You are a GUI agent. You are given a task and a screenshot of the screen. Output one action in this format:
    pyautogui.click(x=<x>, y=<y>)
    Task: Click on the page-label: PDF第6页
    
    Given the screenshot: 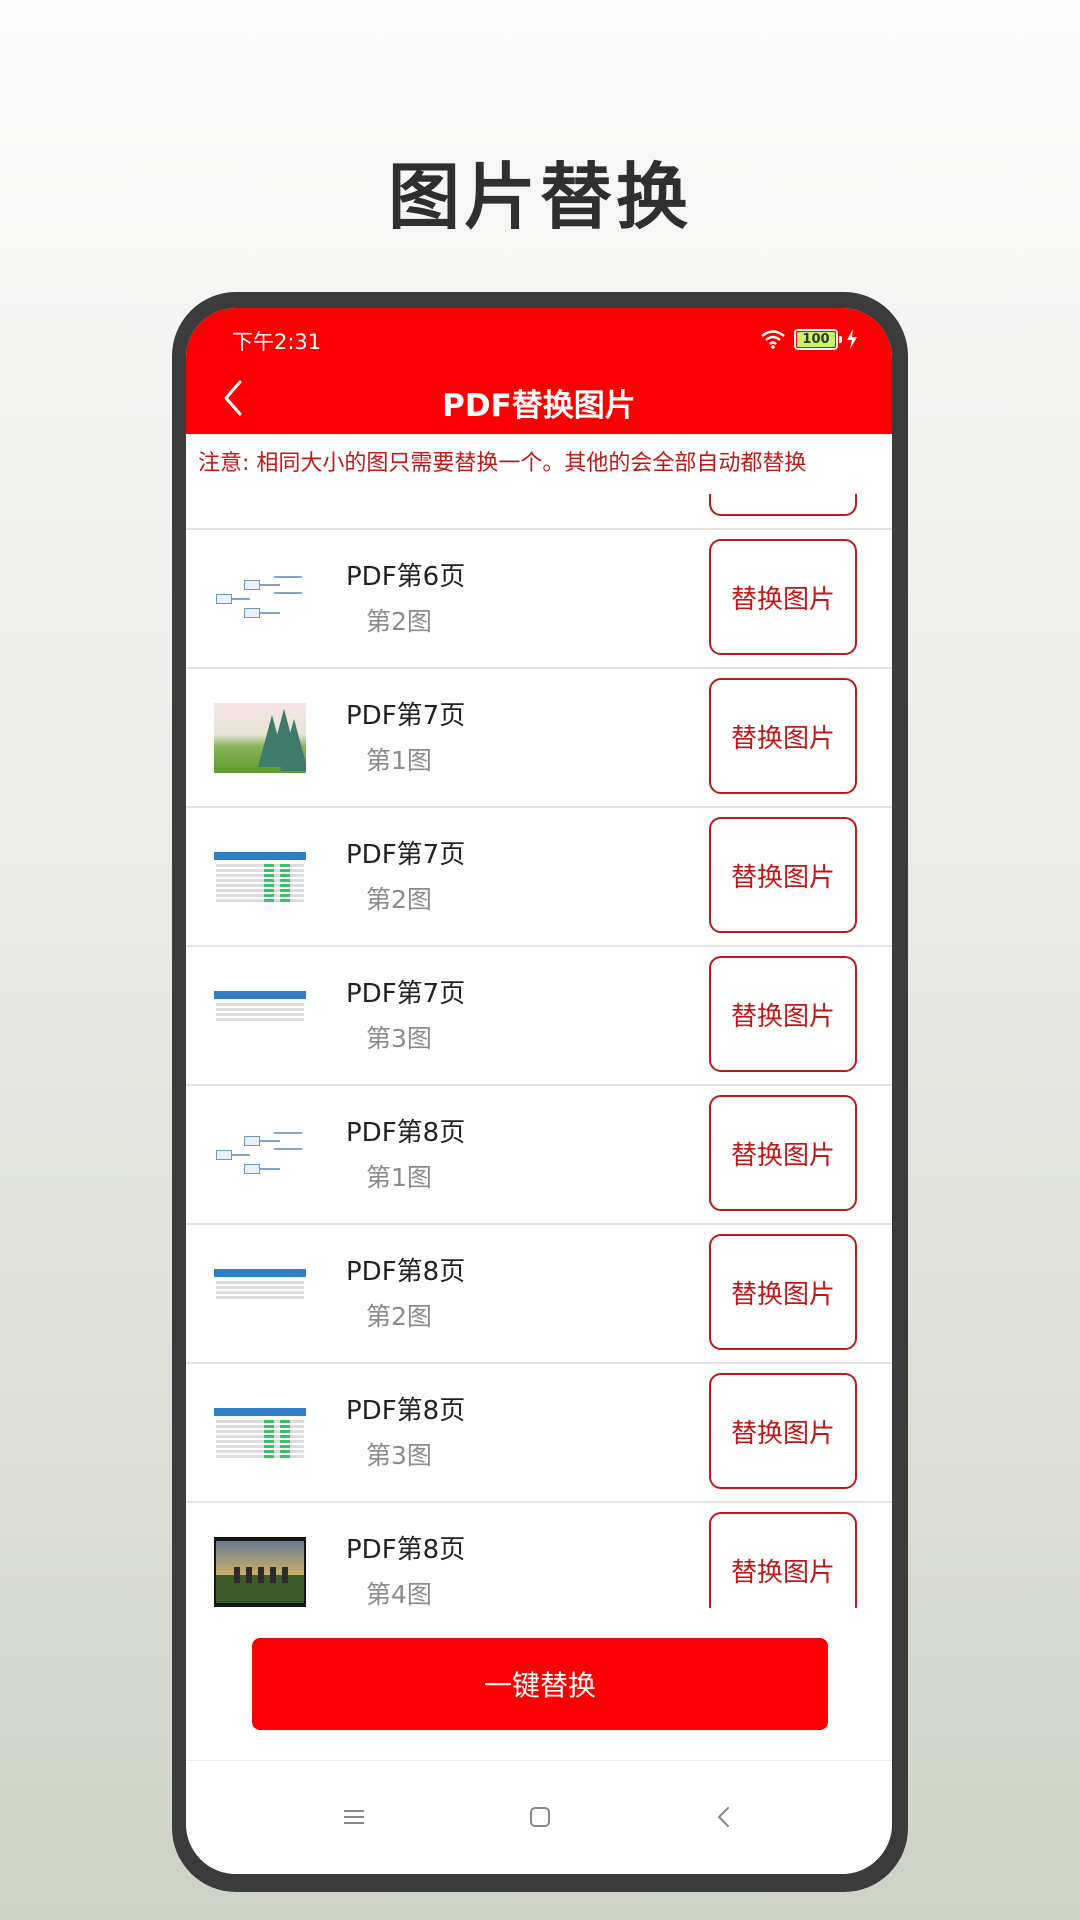 What is the action you would take?
    pyautogui.click(x=406, y=577)
    